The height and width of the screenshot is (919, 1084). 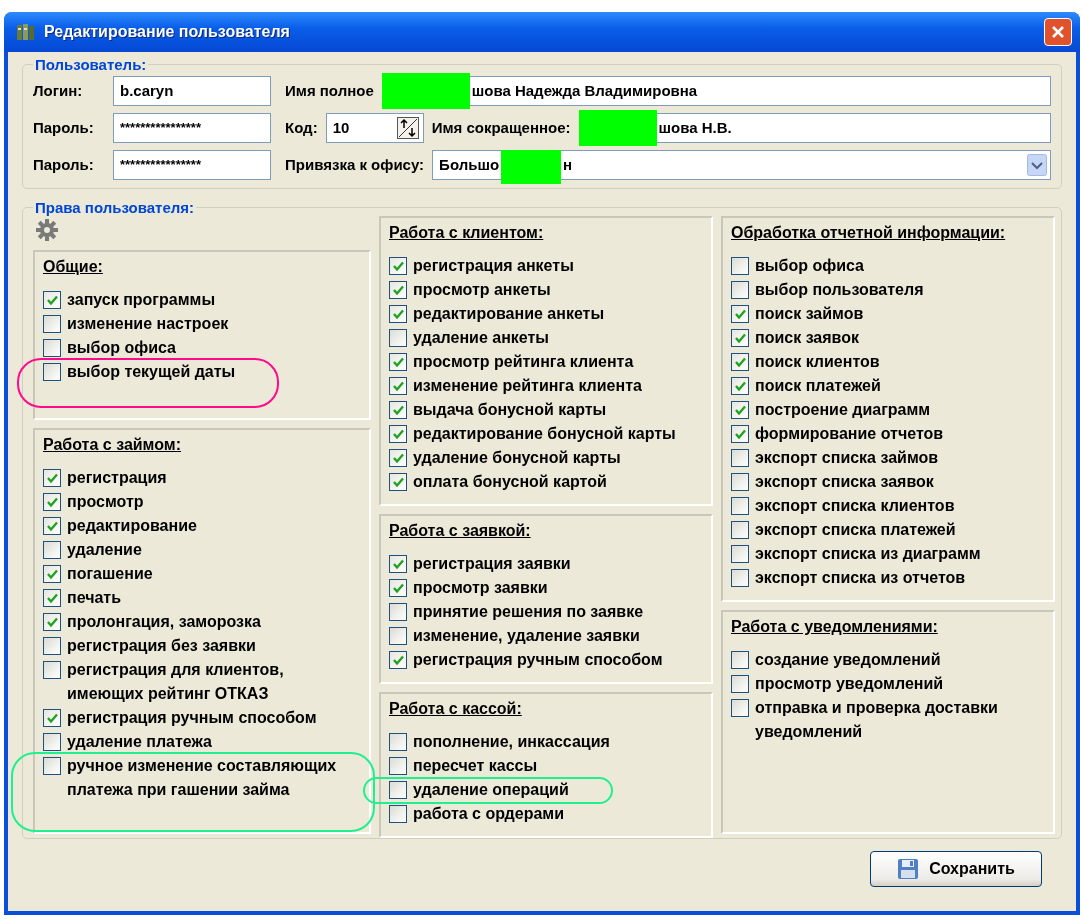 What do you see at coordinates (531, 166) in the screenshot?
I see `redaction-block` at bounding box center [531, 166].